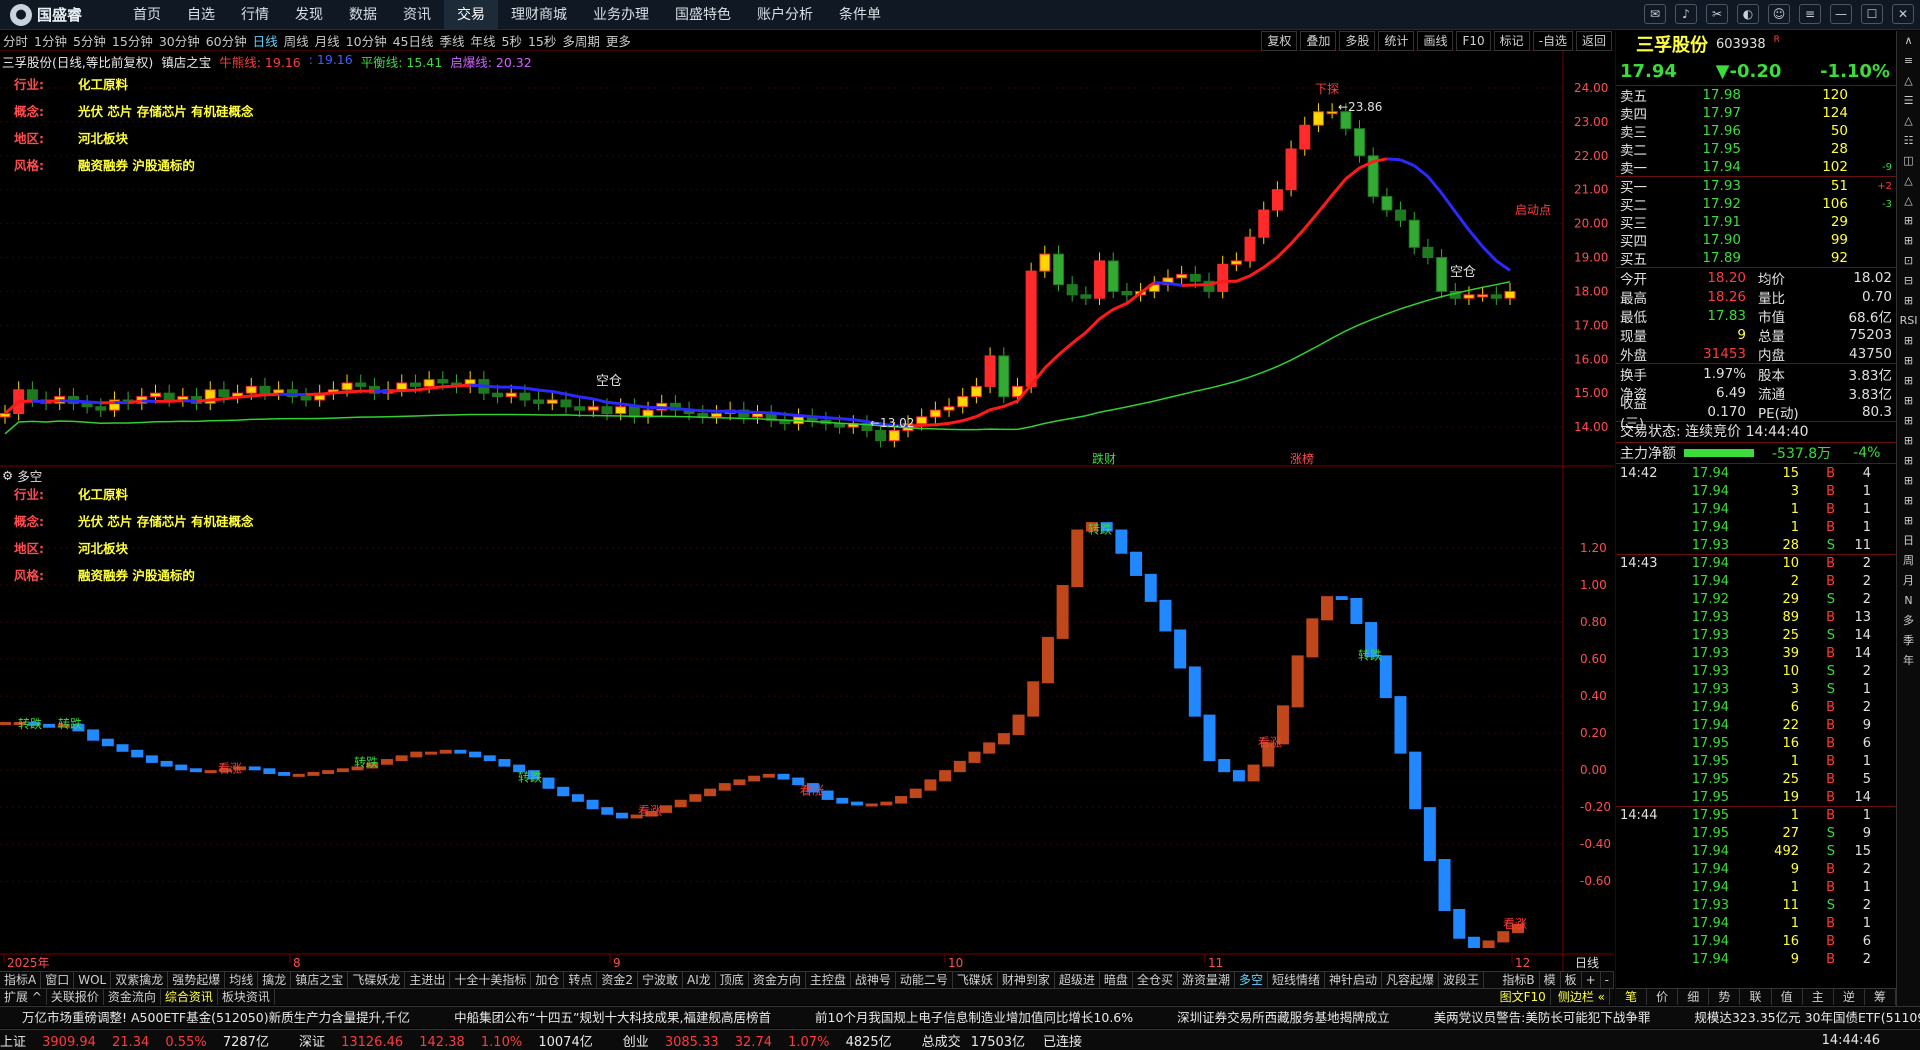 The image size is (1920, 1050). What do you see at coordinates (1796, 1017) in the screenshot?
I see `news-item: 规模达323.35亿元 30年国债ETF(511090)今日分` at bounding box center [1796, 1017].